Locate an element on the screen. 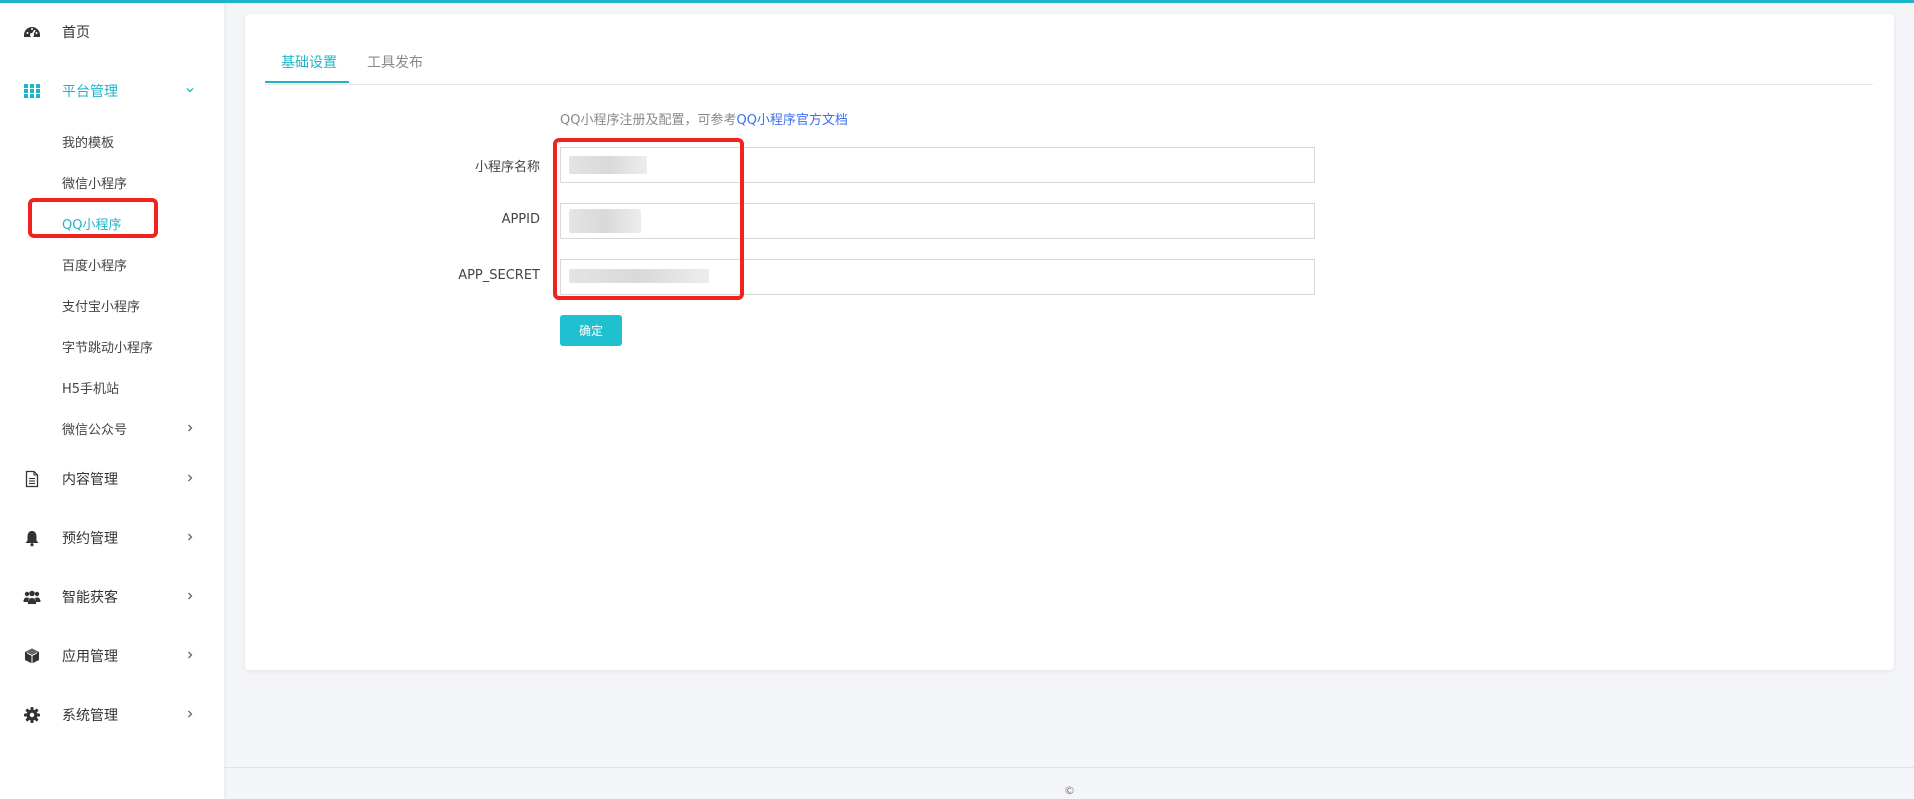 The width and height of the screenshot is (1914, 799). sidebar-subitem-label: H5手机站 is located at coordinates (91, 389).